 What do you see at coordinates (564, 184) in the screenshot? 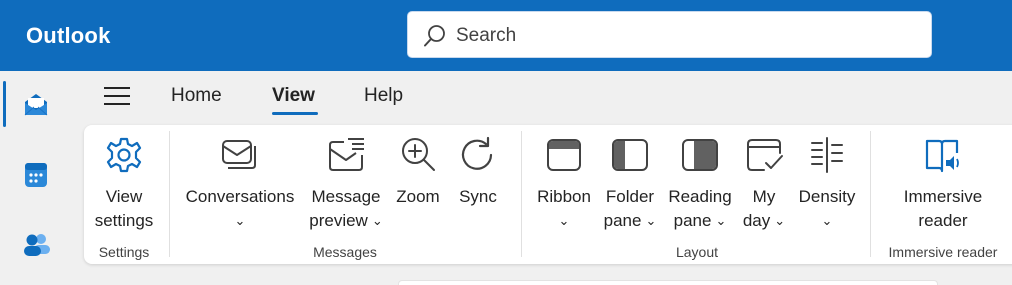
I see `ribbon-layout-button: Ribbon ⌄` at bounding box center [564, 184].